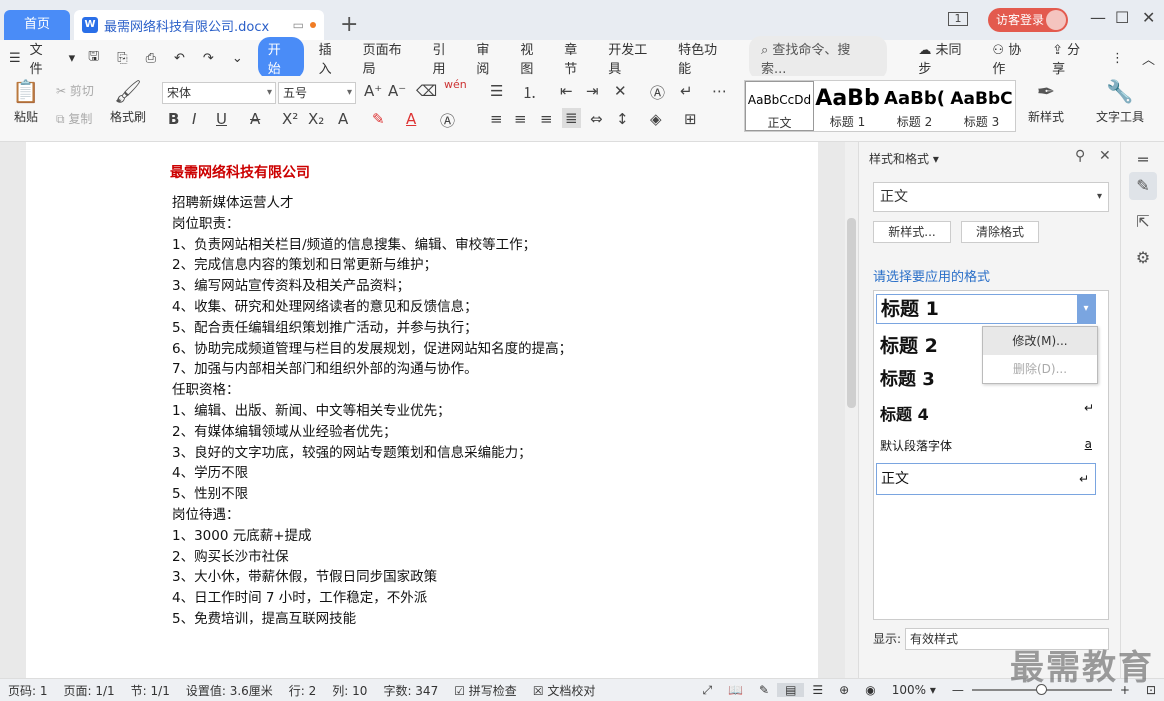 The height and width of the screenshot is (701, 1164). I want to click on fullscreen-icon: ⤢, so click(707, 690).